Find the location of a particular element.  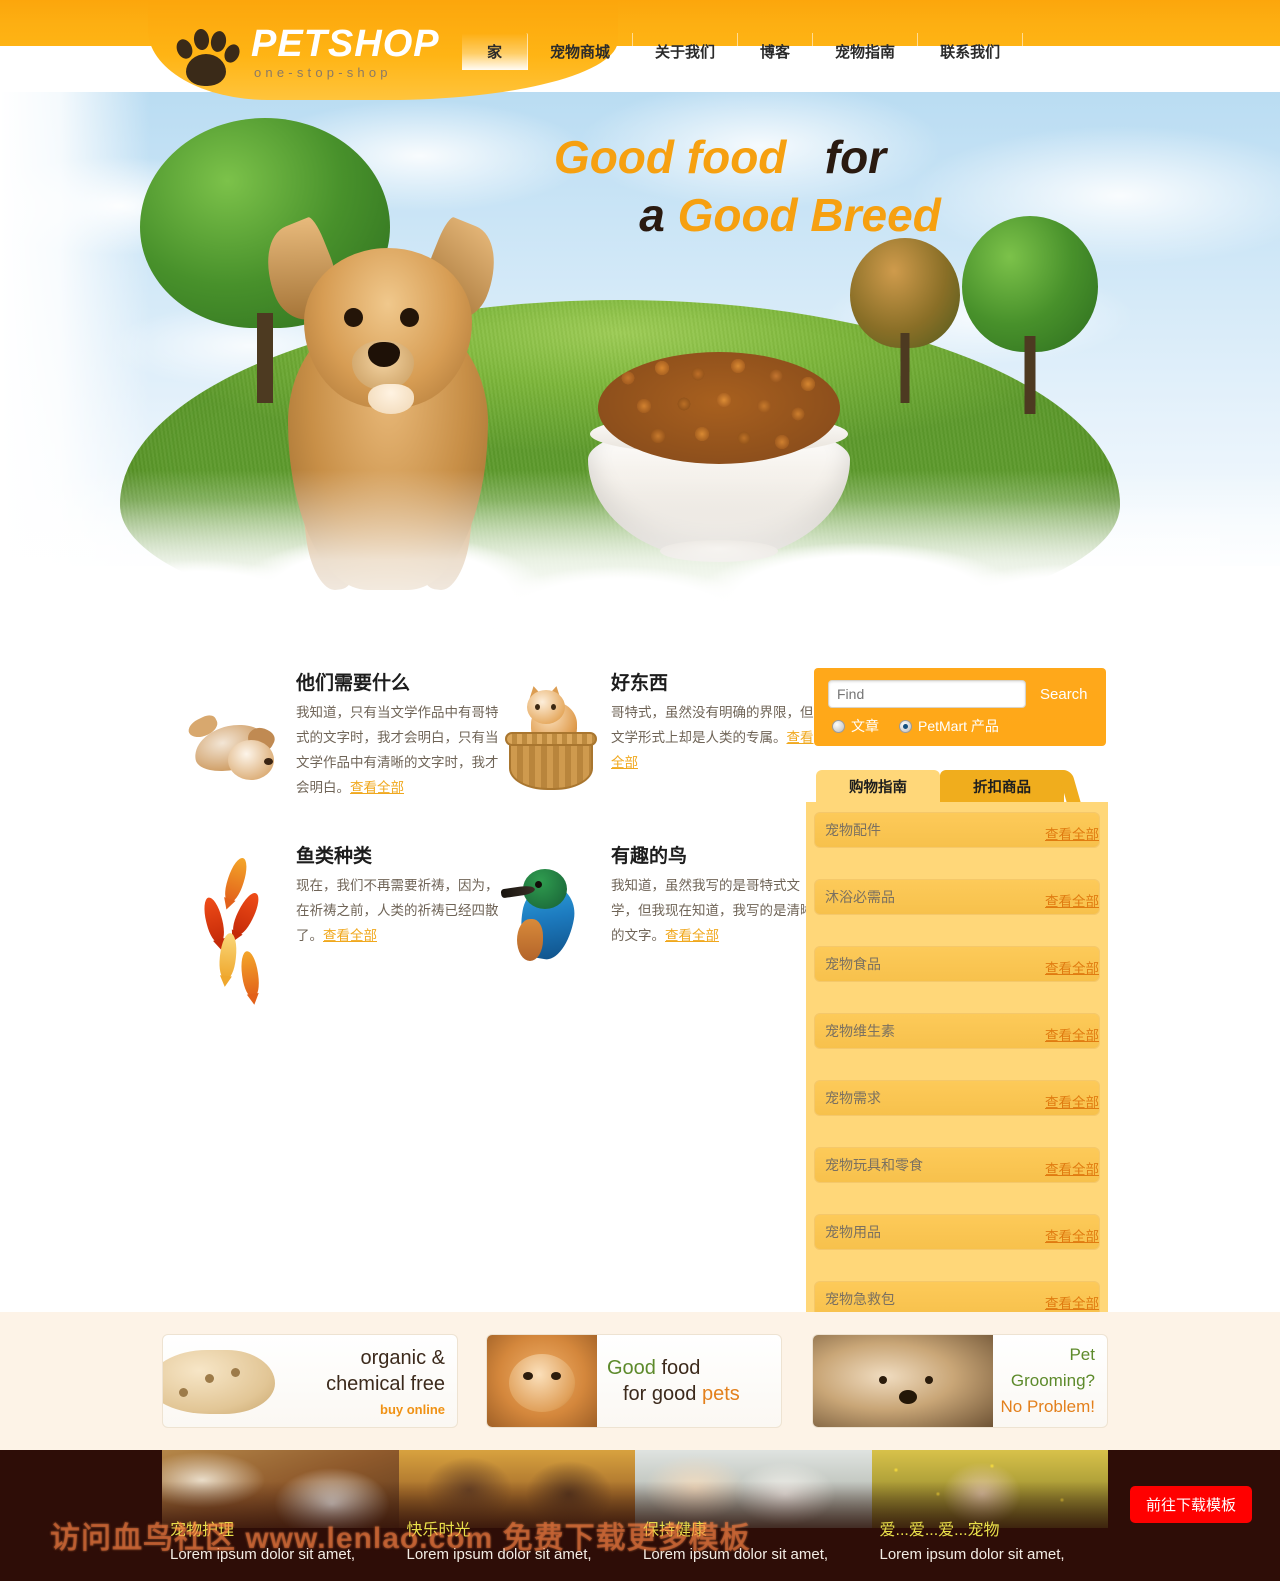

radio-products is located at coordinates (905, 726).